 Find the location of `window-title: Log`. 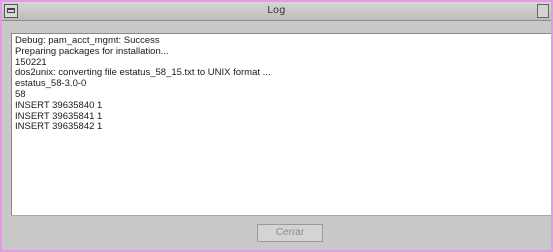

window-title: Log is located at coordinates (276, 10).